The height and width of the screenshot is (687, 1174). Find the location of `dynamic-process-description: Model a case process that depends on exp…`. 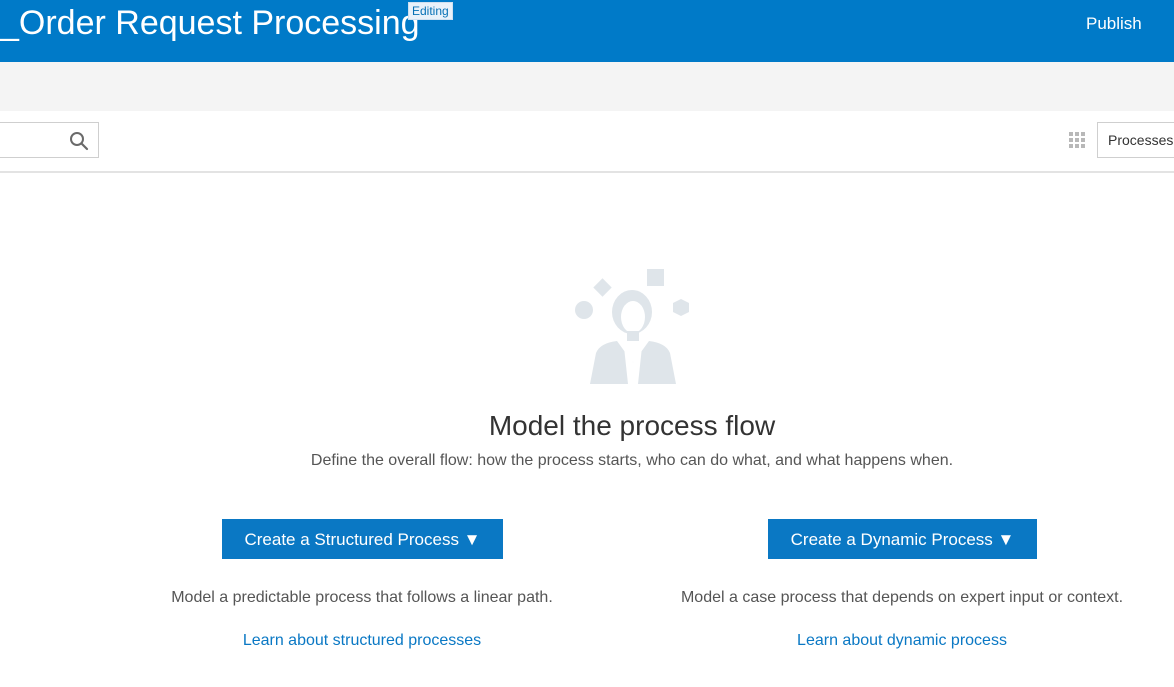

dynamic-process-description: Model a case process that depends on exp… is located at coordinates (902, 597).